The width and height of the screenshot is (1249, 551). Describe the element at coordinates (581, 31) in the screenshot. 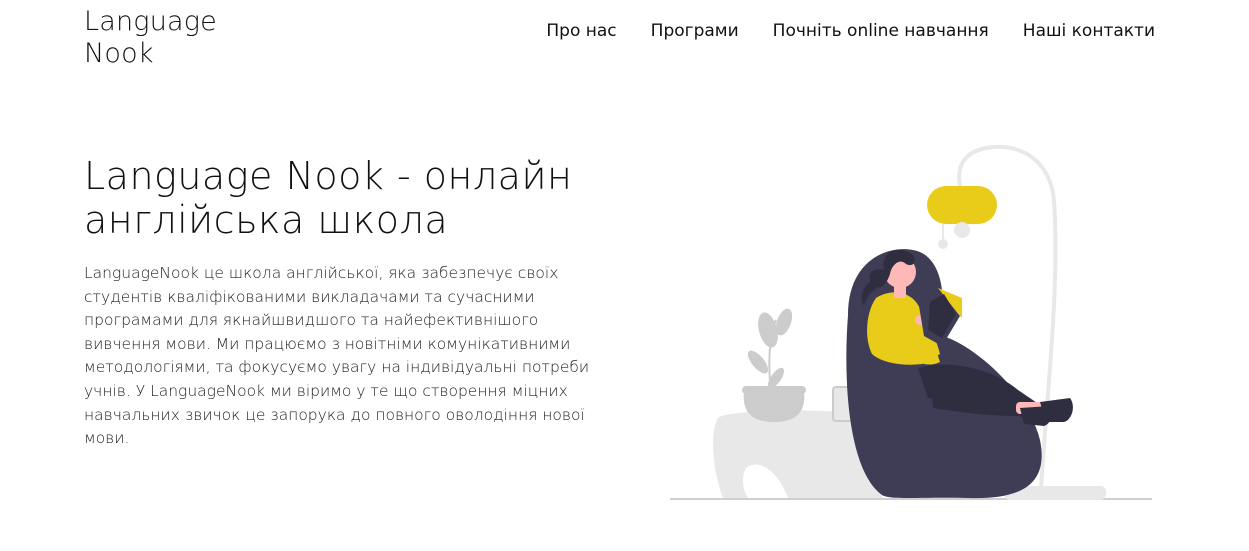

I see `nav-link-about: Про нас` at that location.